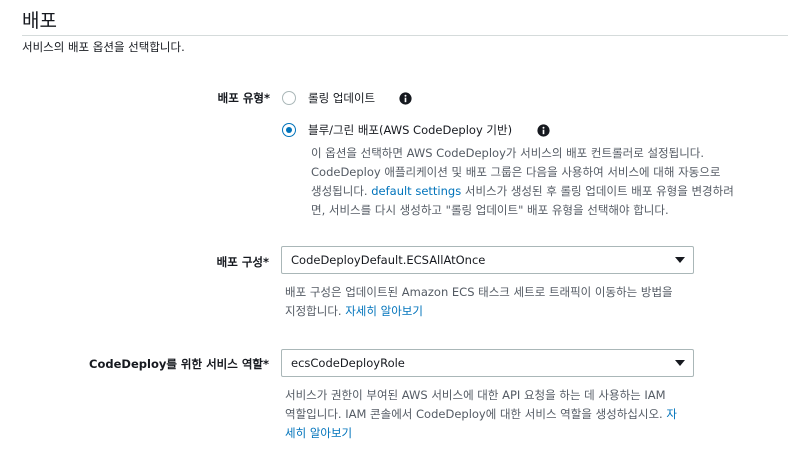 The height and width of the screenshot is (450, 800). What do you see at coordinates (318, 433) in the screenshot?
I see `learn-more-link: 세히 알아보기` at bounding box center [318, 433].